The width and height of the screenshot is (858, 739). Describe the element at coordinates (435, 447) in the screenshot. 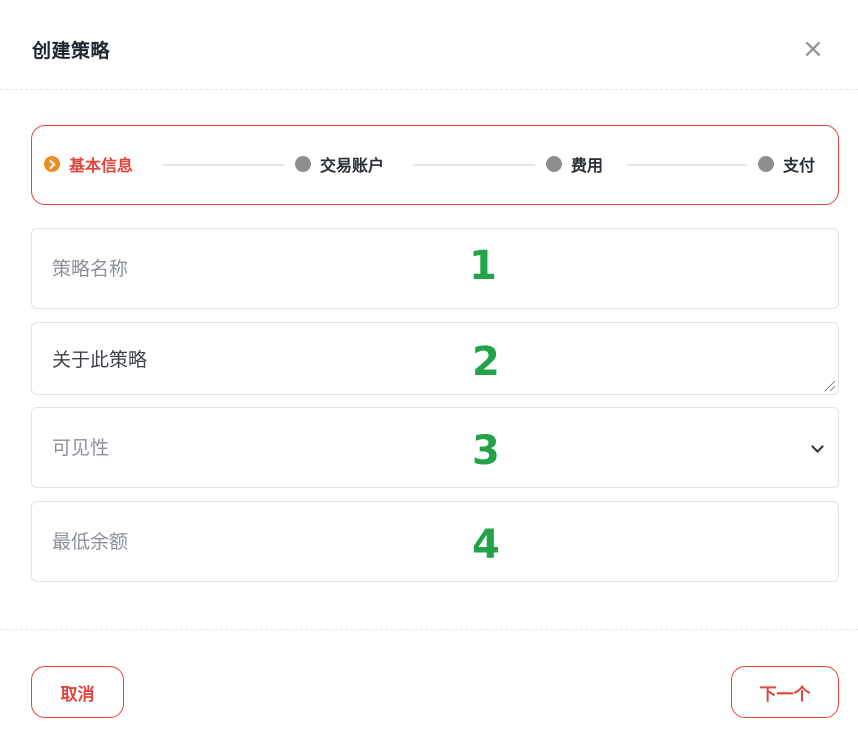

I see `visibility-select: 可见性 3` at that location.